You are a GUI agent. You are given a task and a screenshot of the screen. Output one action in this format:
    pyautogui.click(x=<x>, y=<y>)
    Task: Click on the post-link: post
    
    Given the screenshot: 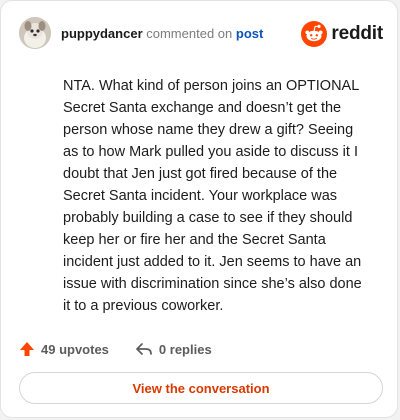 What is the action you would take?
    pyautogui.click(x=249, y=33)
    